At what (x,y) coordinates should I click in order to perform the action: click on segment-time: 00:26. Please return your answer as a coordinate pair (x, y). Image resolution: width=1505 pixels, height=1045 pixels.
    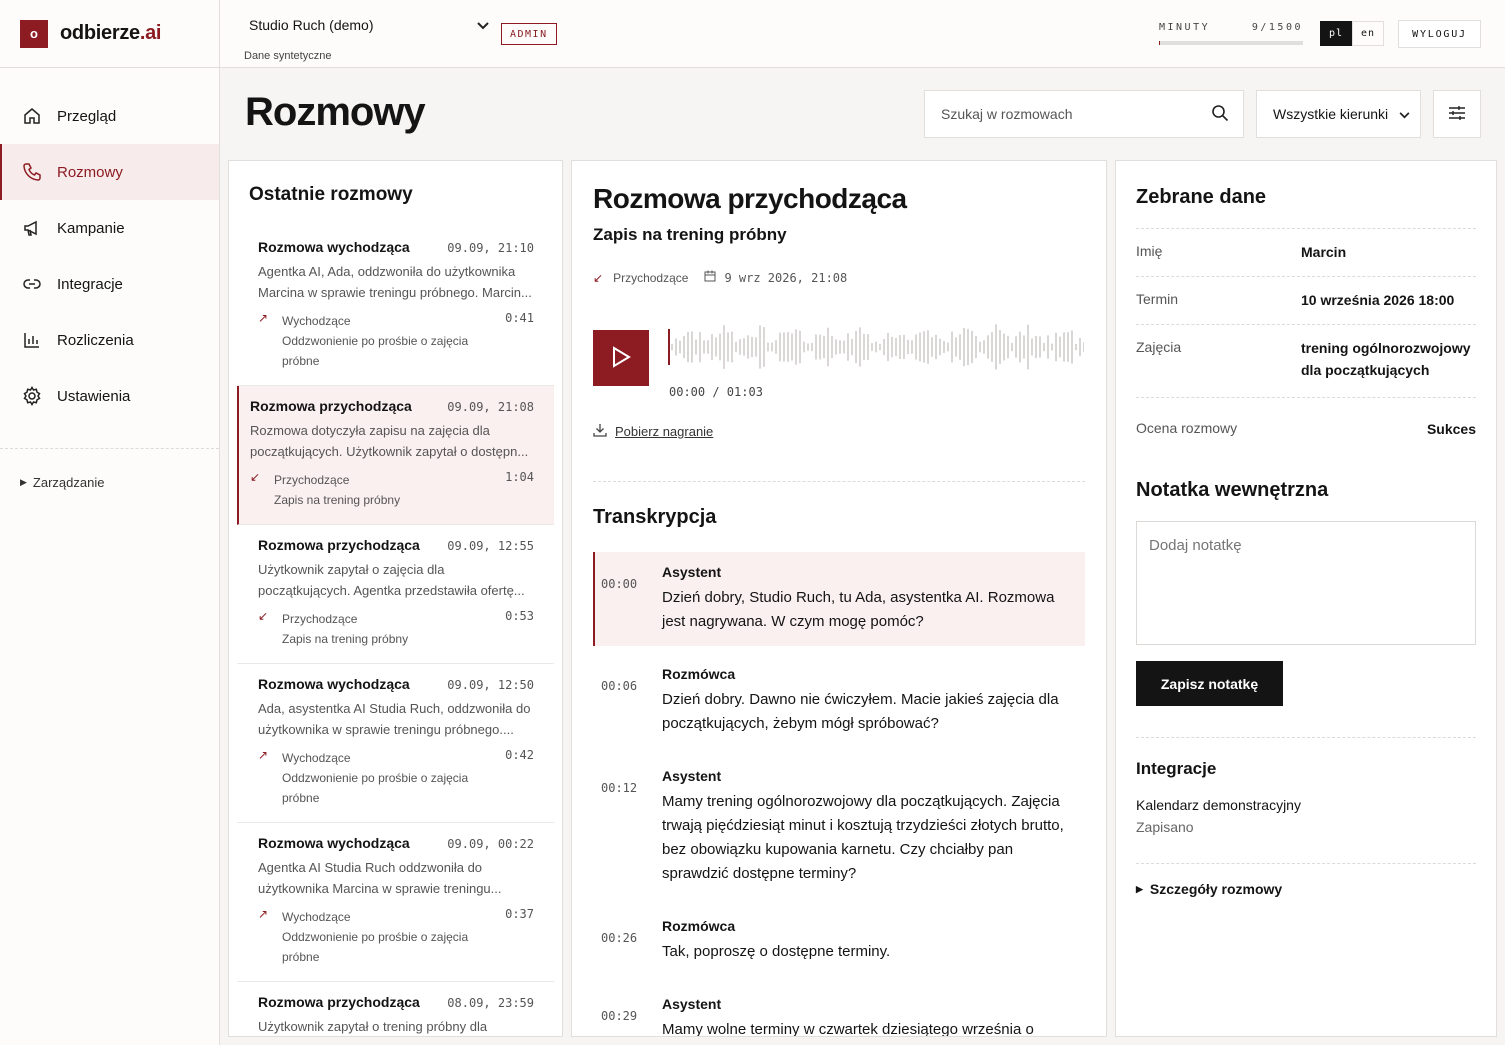
    Looking at the image, I should click on (619, 938).